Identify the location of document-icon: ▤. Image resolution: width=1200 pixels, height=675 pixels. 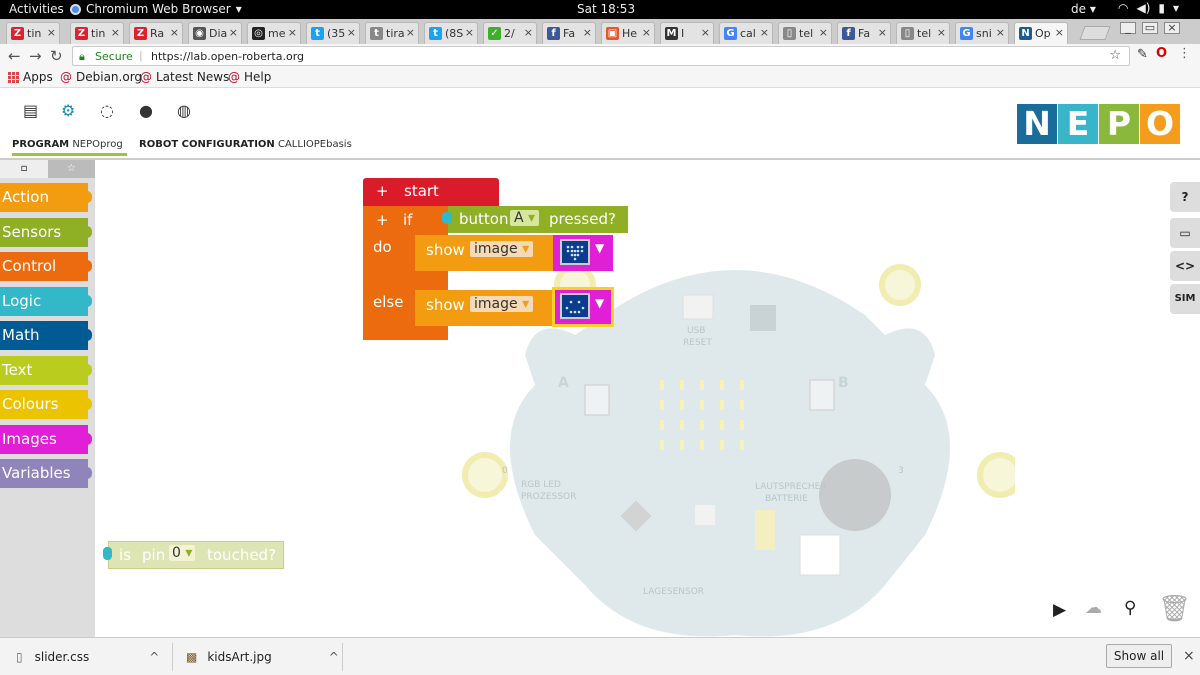
(30, 110).